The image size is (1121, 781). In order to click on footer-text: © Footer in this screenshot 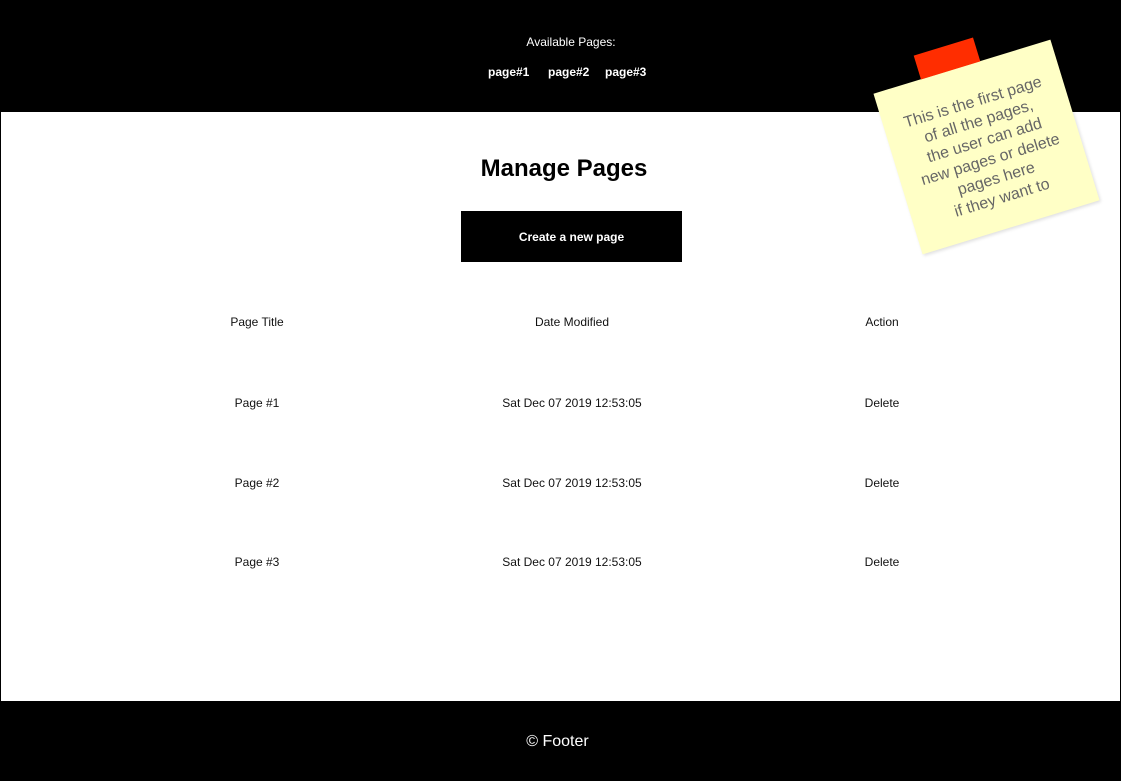, I will do `click(557, 741)`.